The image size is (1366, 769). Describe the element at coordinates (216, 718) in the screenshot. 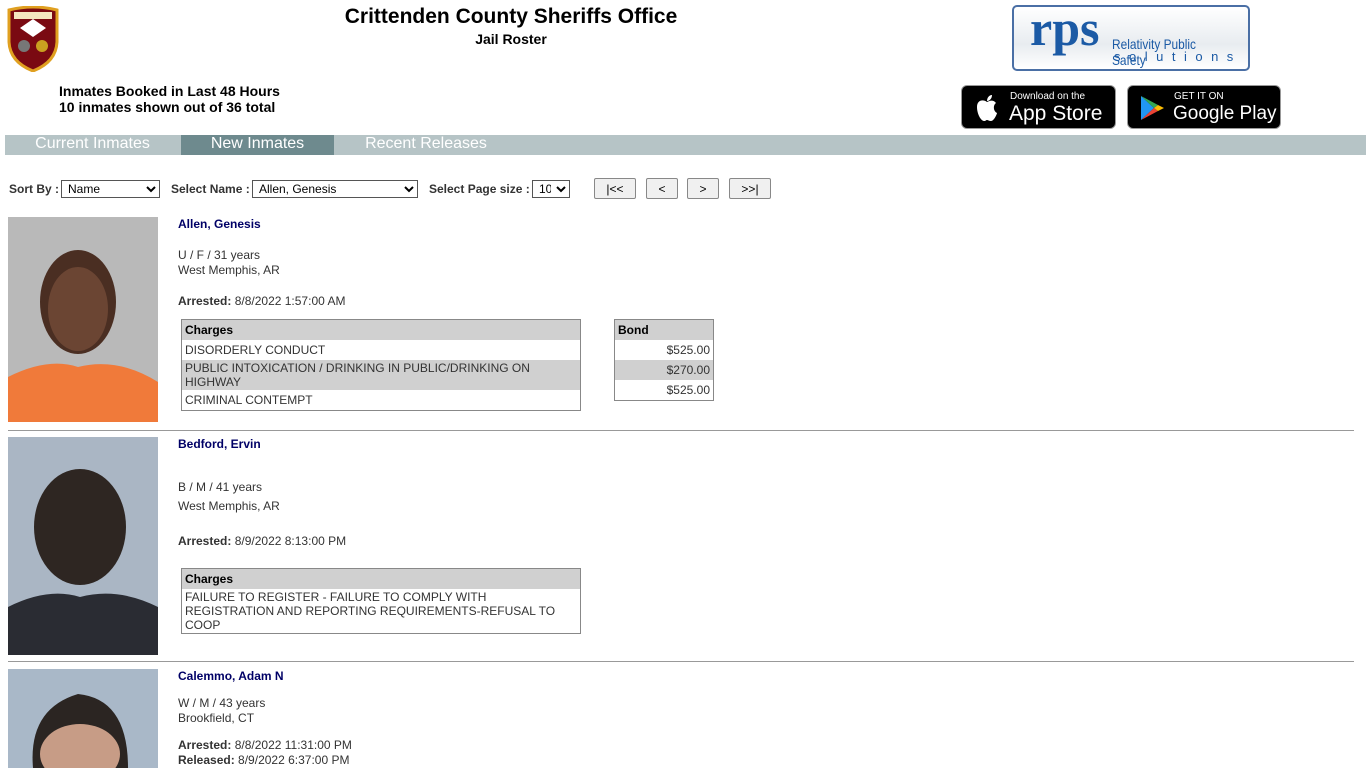

I see `inmate-city: Brookfield, CT` at that location.